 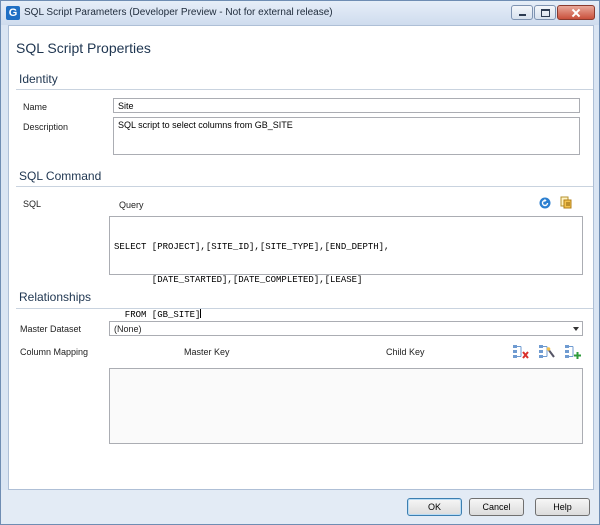 I want to click on master-dataset-label: Master Dataset, so click(x=51, y=329).